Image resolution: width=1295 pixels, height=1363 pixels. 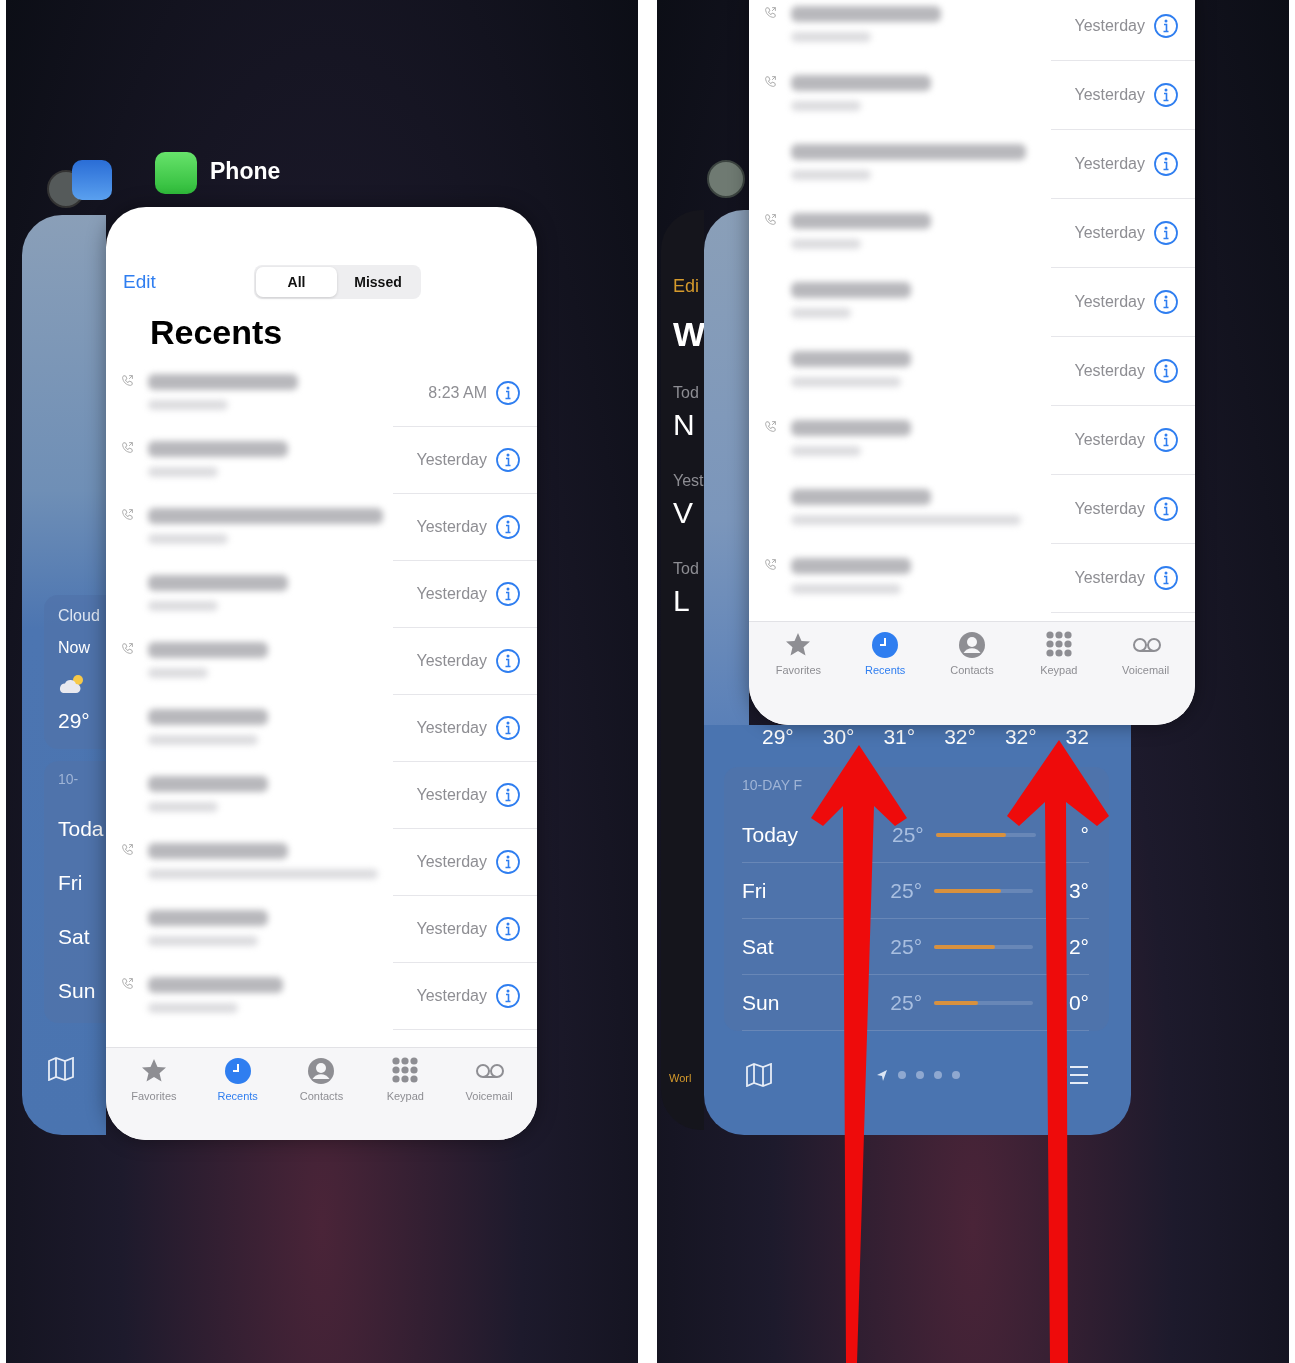 What do you see at coordinates (885, 670) in the screenshot?
I see `tab-label: Recents` at bounding box center [885, 670].